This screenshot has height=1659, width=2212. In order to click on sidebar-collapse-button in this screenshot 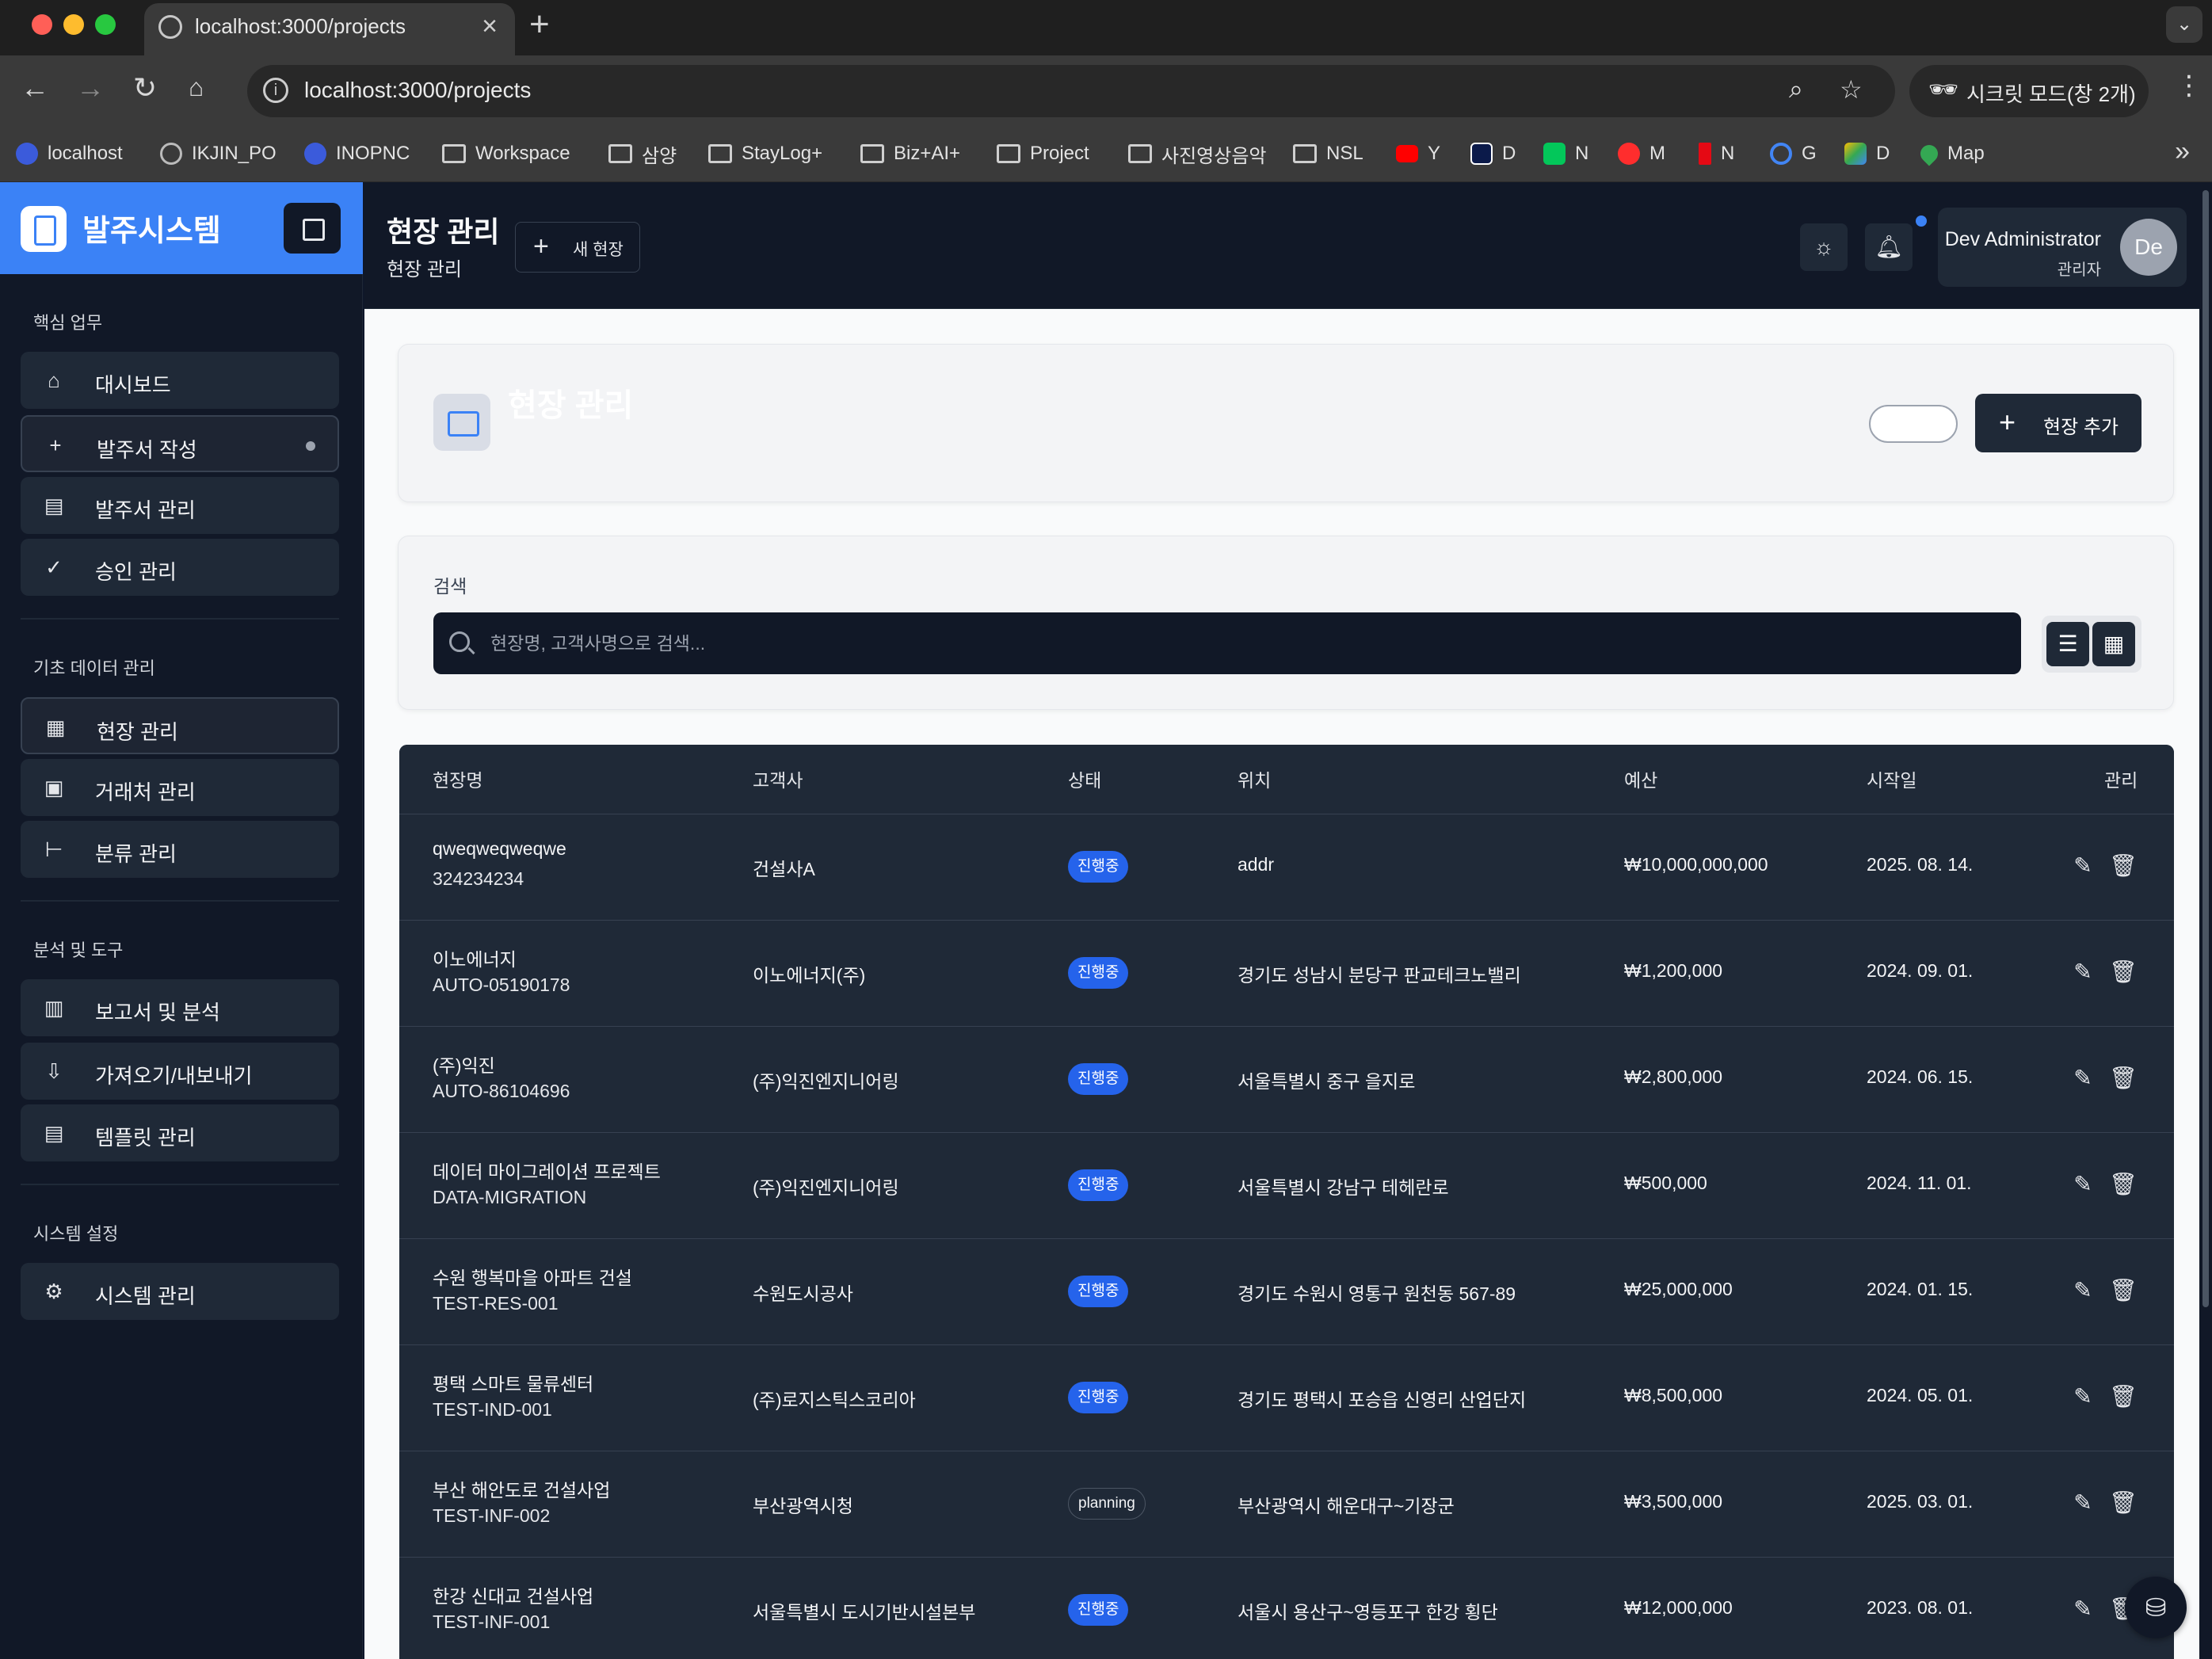, I will do `click(312, 228)`.